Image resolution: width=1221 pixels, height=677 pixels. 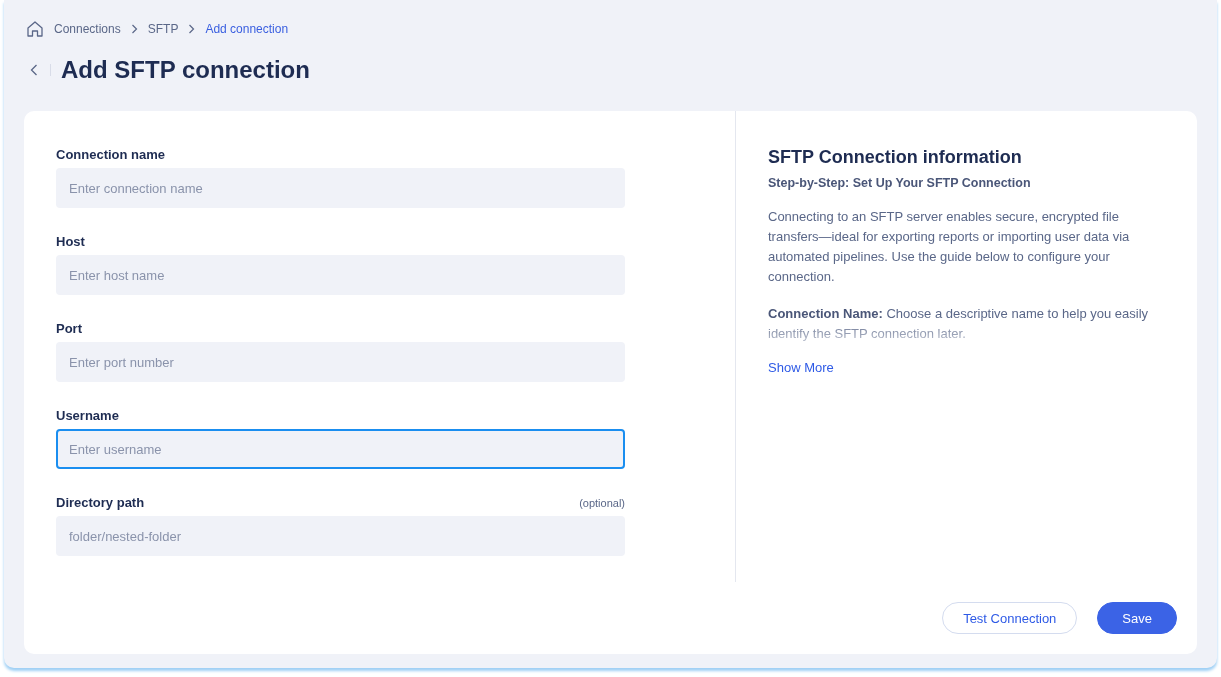 I want to click on optional-note: (optional), so click(x=602, y=503).